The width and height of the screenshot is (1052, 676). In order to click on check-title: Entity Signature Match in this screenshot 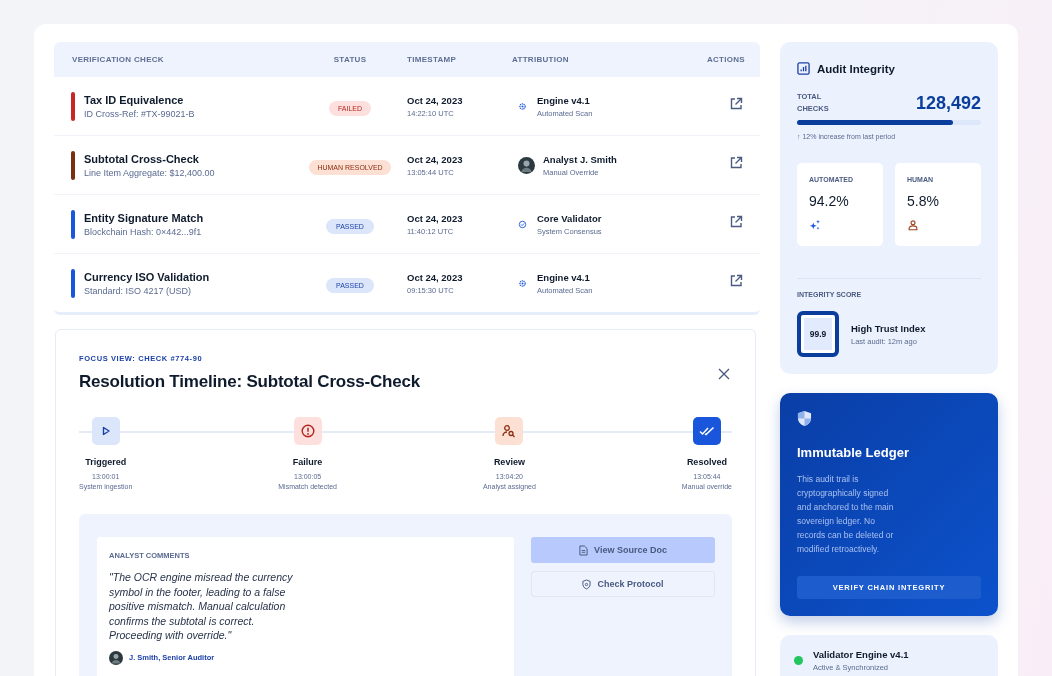, I will do `click(144, 217)`.